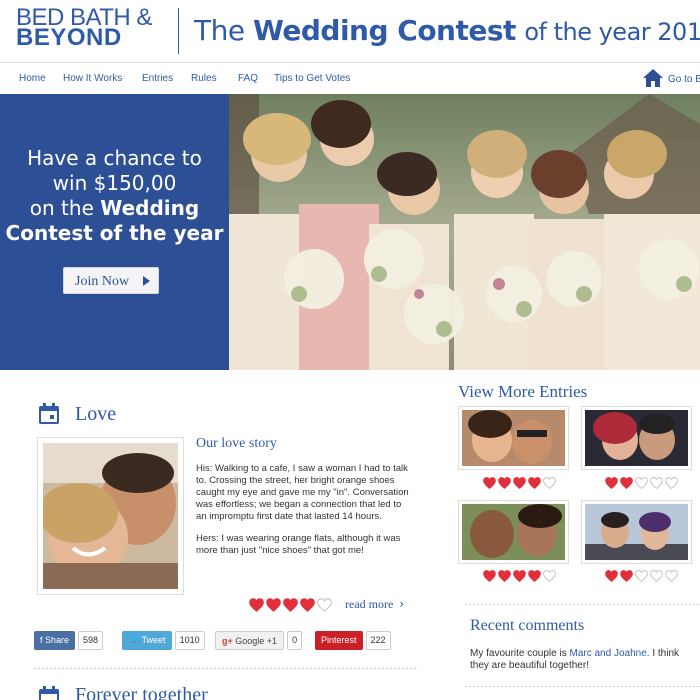  I want to click on facebook-share-button: f Share, so click(55, 640).